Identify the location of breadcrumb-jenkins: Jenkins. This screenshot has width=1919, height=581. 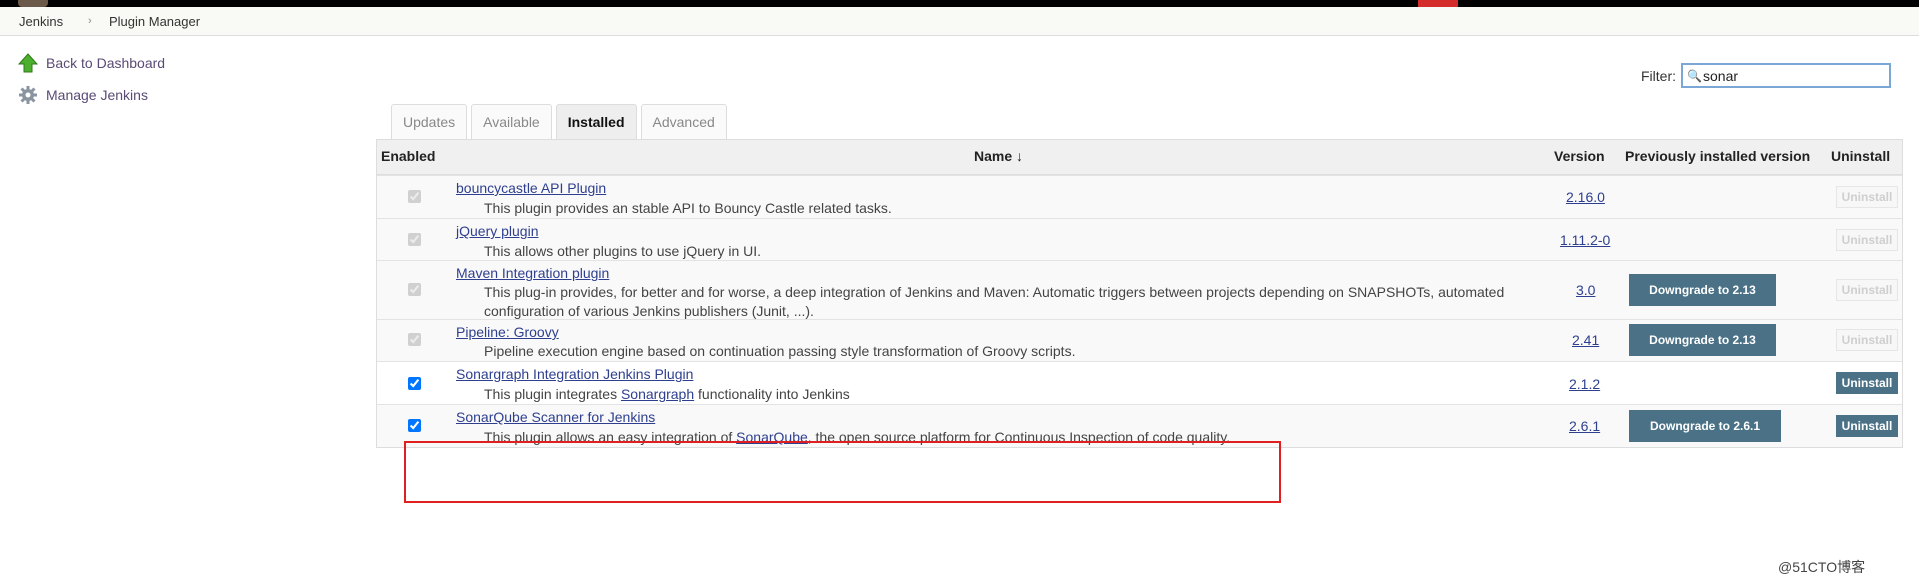
(41, 21).